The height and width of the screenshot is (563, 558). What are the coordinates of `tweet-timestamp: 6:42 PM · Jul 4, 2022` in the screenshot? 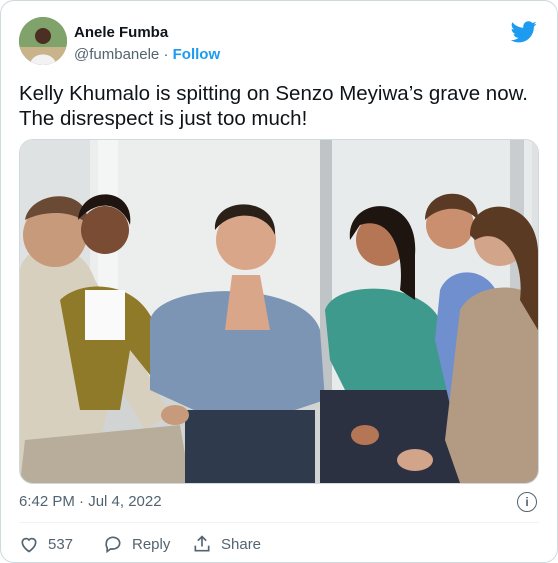 It's located at (90, 501).